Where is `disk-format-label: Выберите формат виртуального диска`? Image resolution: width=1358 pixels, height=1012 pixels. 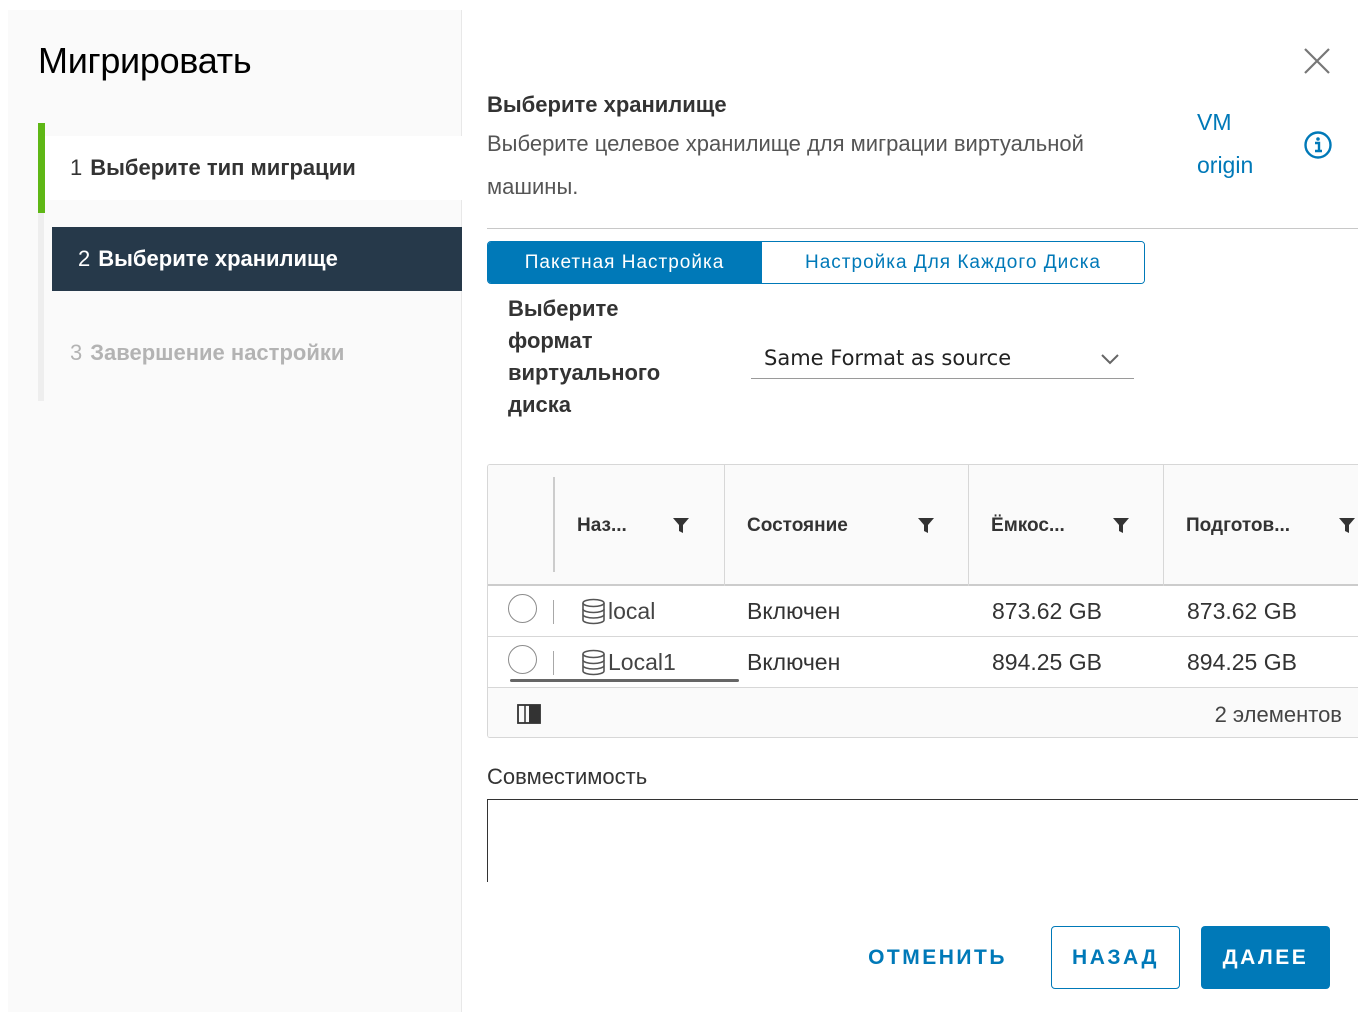 disk-format-label: Выберите формат виртуального диска is located at coordinates (584, 356).